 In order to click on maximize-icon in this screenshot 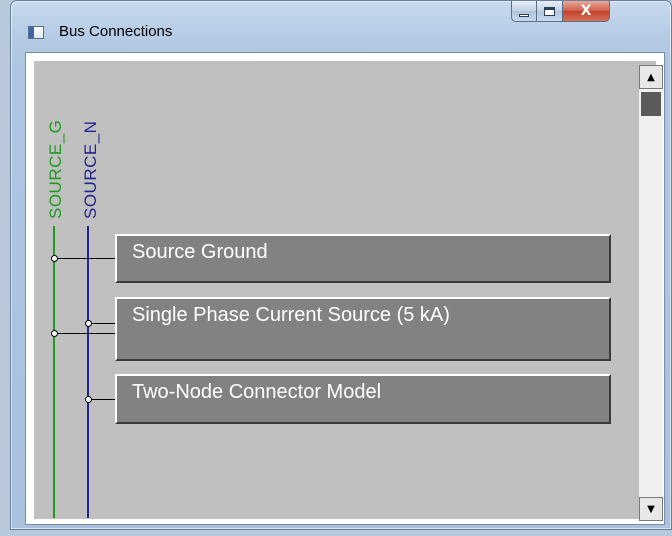, I will do `click(549, 11)`.